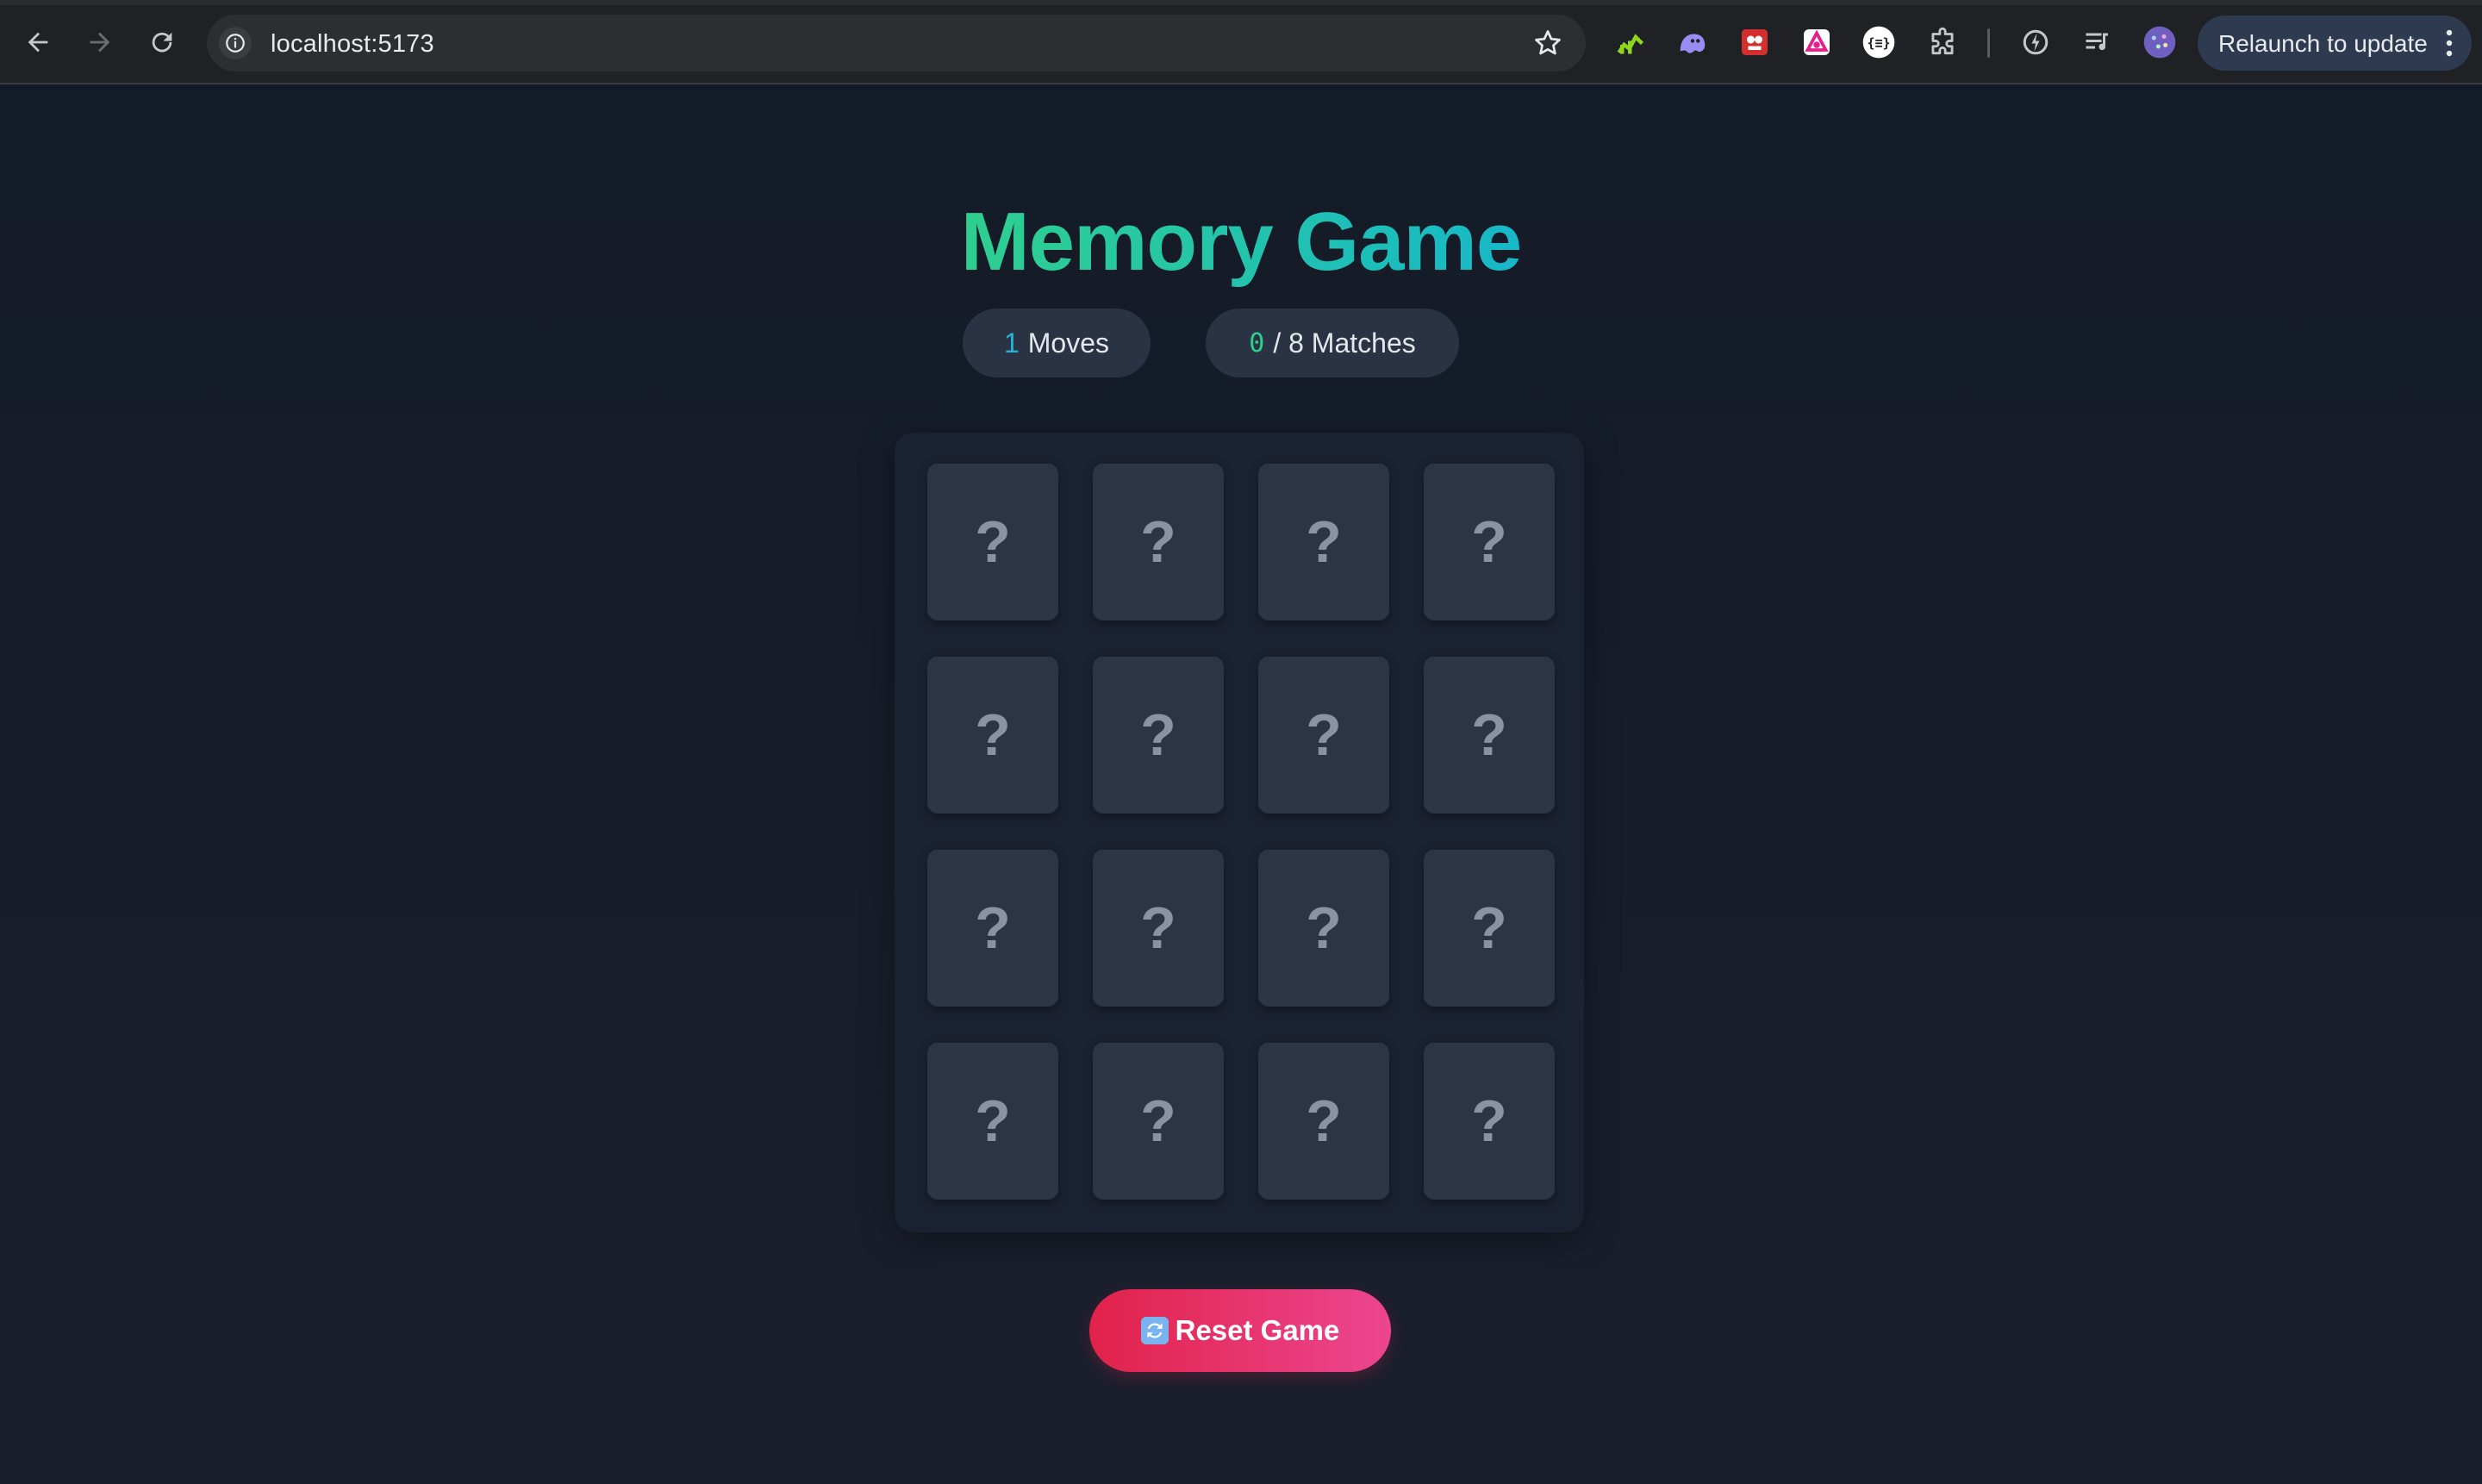 The width and height of the screenshot is (2482, 1484). What do you see at coordinates (897, 44) in the screenshot?
I see `address-bar: localhost:5173` at bounding box center [897, 44].